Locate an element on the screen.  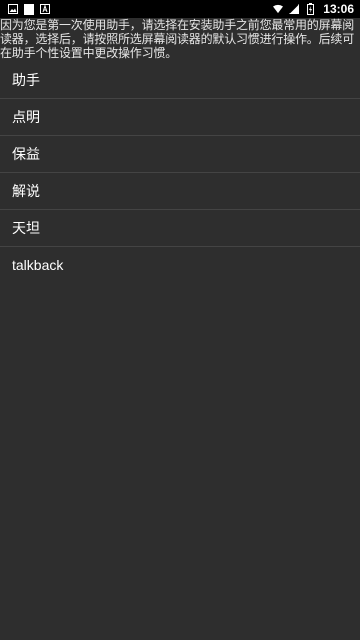
option-label: 助手 is located at coordinates (26, 80).